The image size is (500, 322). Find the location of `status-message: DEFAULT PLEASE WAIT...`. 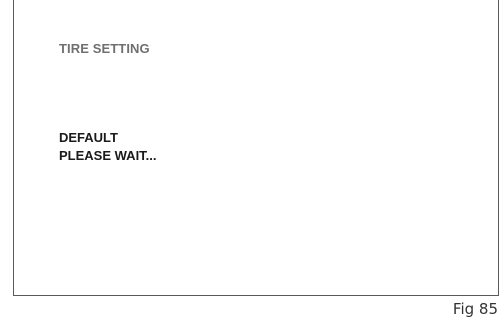

status-message: DEFAULT PLEASE WAIT... is located at coordinates (108, 147).